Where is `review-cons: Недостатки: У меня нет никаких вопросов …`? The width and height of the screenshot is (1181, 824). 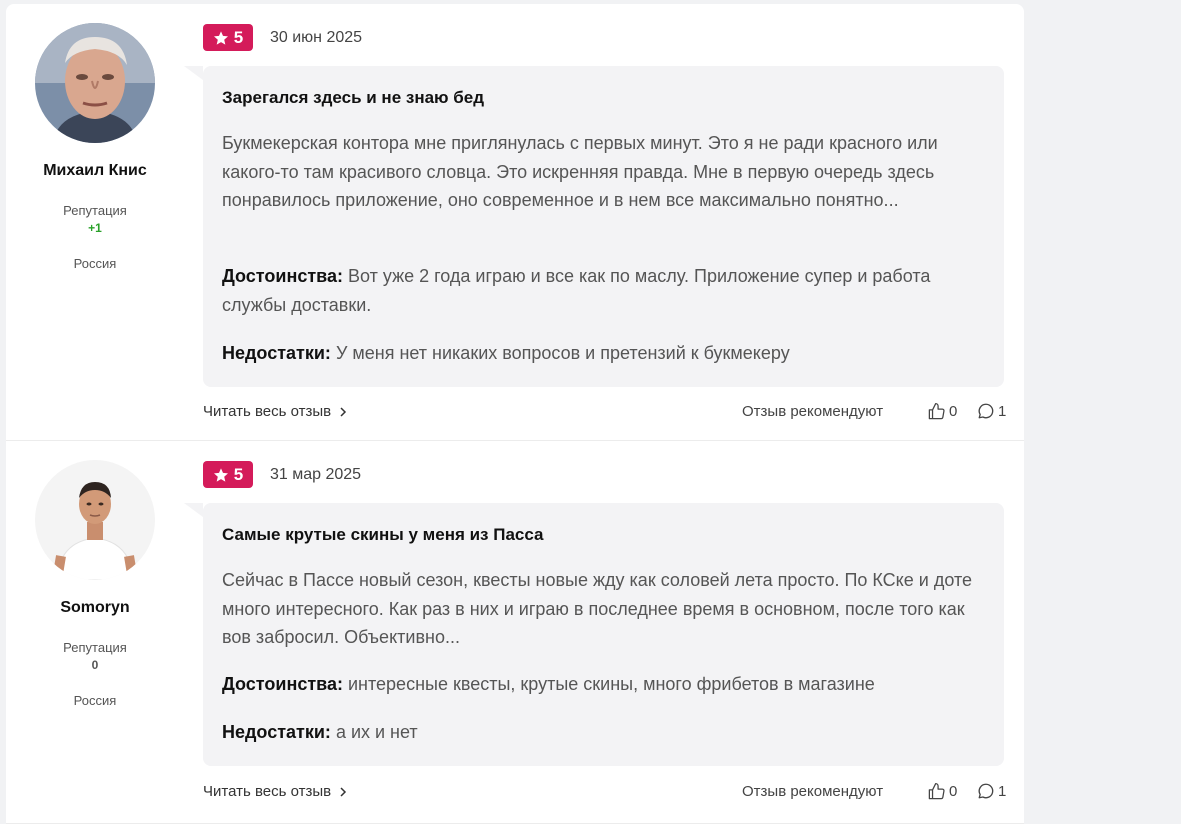
review-cons: Недостатки: У меня нет никаких вопросов … is located at coordinates (602, 353).